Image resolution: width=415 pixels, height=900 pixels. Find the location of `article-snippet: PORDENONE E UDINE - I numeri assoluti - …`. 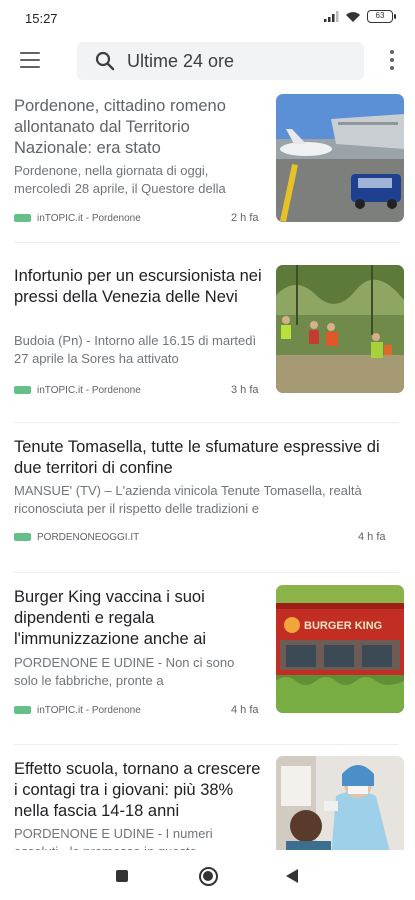

article-snippet: PORDENONE E UDINE - I numeri assoluti - … is located at coordinates (113, 838).